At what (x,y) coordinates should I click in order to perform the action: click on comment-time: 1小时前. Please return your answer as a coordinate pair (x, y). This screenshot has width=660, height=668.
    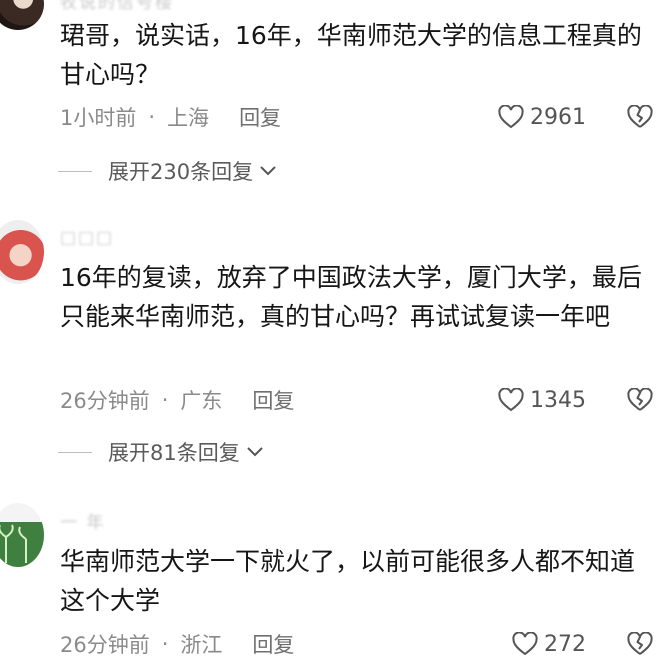
    Looking at the image, I should click on (98, 118).